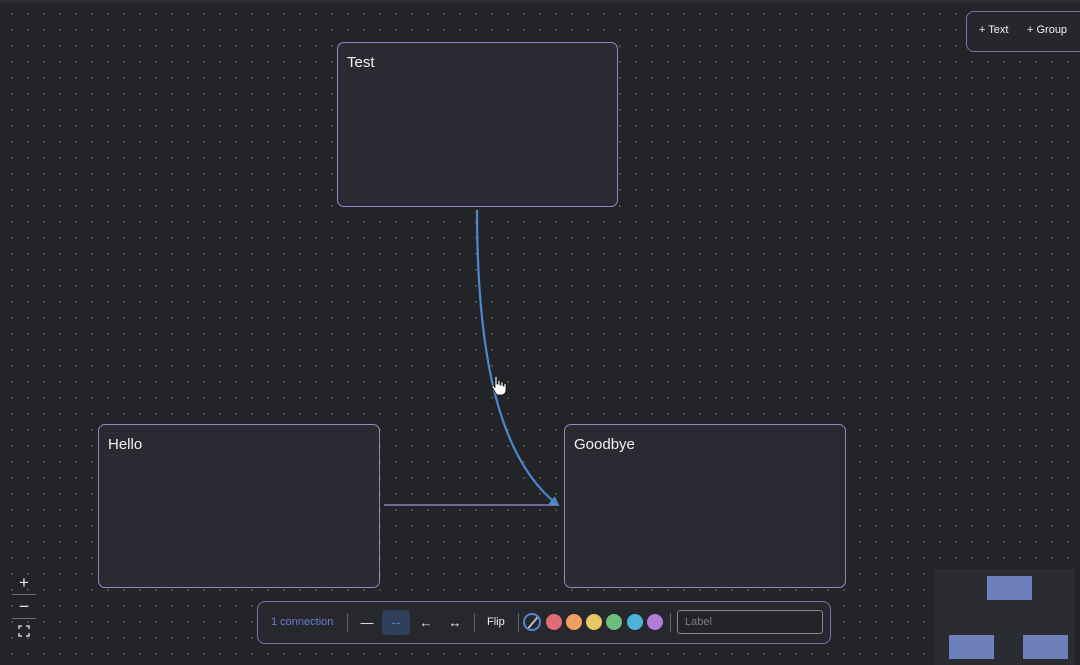 The height and width of the screenshot is (665, 1080). Describe the element at coordinates (750, 622) in the screenshot. I see `edge-label-input` at that location.